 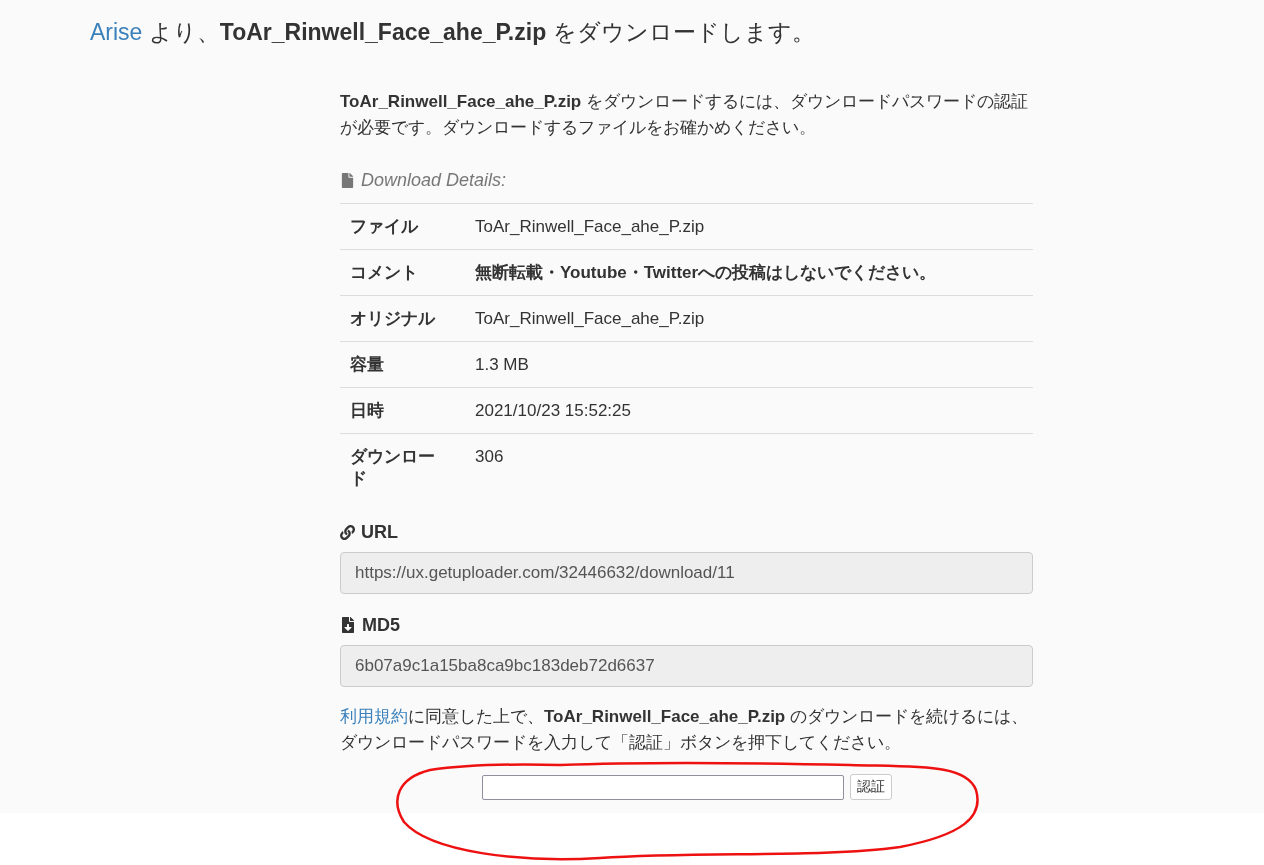 I want to click on url-field: https://ux.getuploader.com/32446632/download/11, so click(x=686, y=573).